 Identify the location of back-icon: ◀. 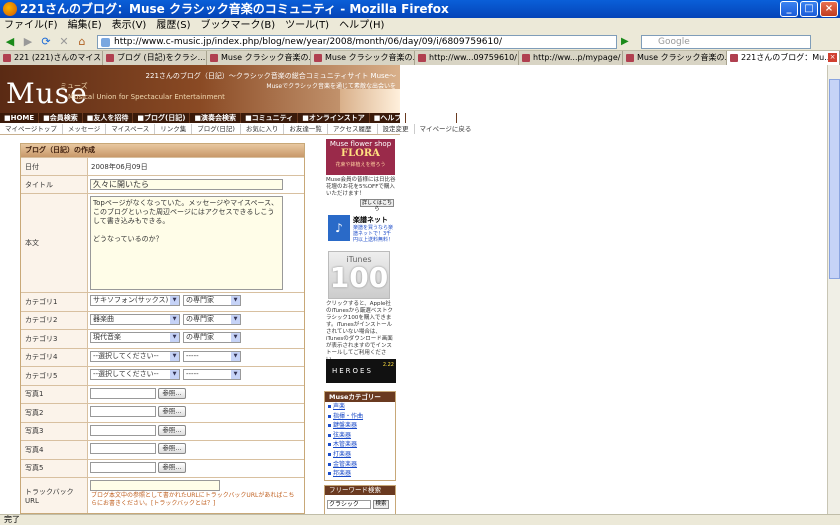
(10, 42).